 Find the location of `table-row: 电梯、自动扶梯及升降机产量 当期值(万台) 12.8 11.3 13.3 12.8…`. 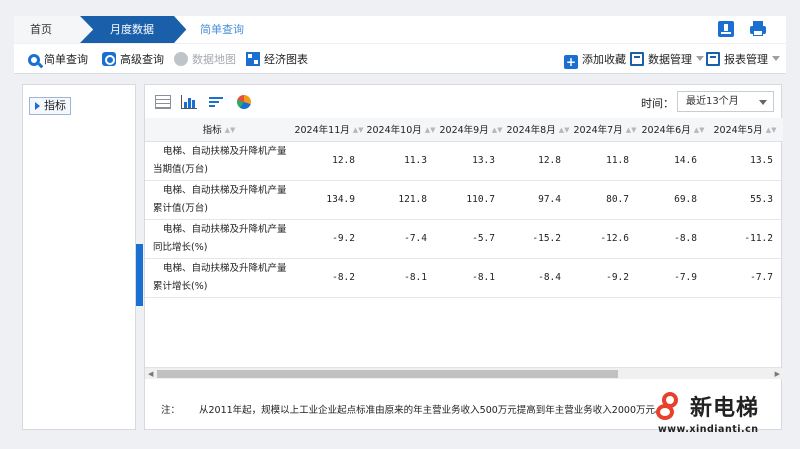

table-row: 电梯、自动扶梯及升降机产量 当期值(万台) 12.8 11.3 13.3 12.8… is located at coordinates (464, 161).